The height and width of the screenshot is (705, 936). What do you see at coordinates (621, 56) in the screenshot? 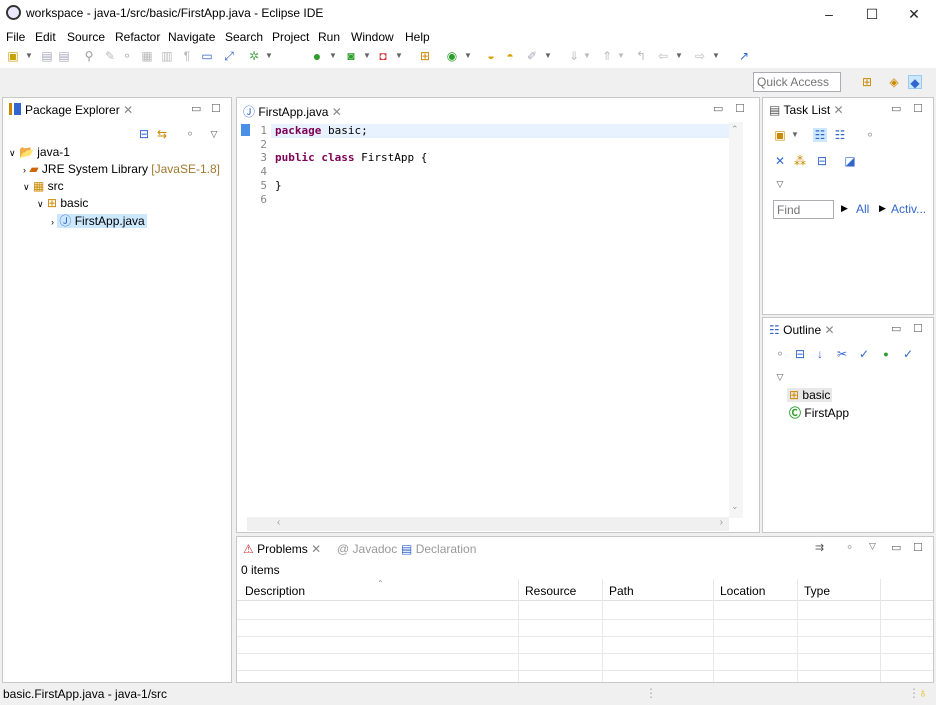
I see `prev-annotation-dropdown-icon: ▼` at bounding box center [621, 56].